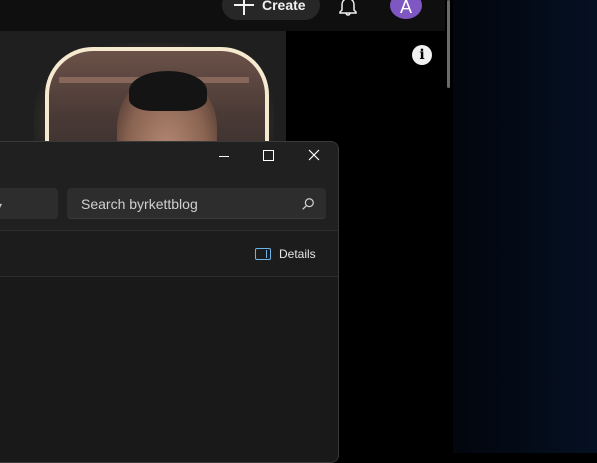 Image resolution: width=597 pixels, height=463 pixels. Describe the element at coordinates (422, 55) in the screenshot. I see `info-icon: i` at that location.